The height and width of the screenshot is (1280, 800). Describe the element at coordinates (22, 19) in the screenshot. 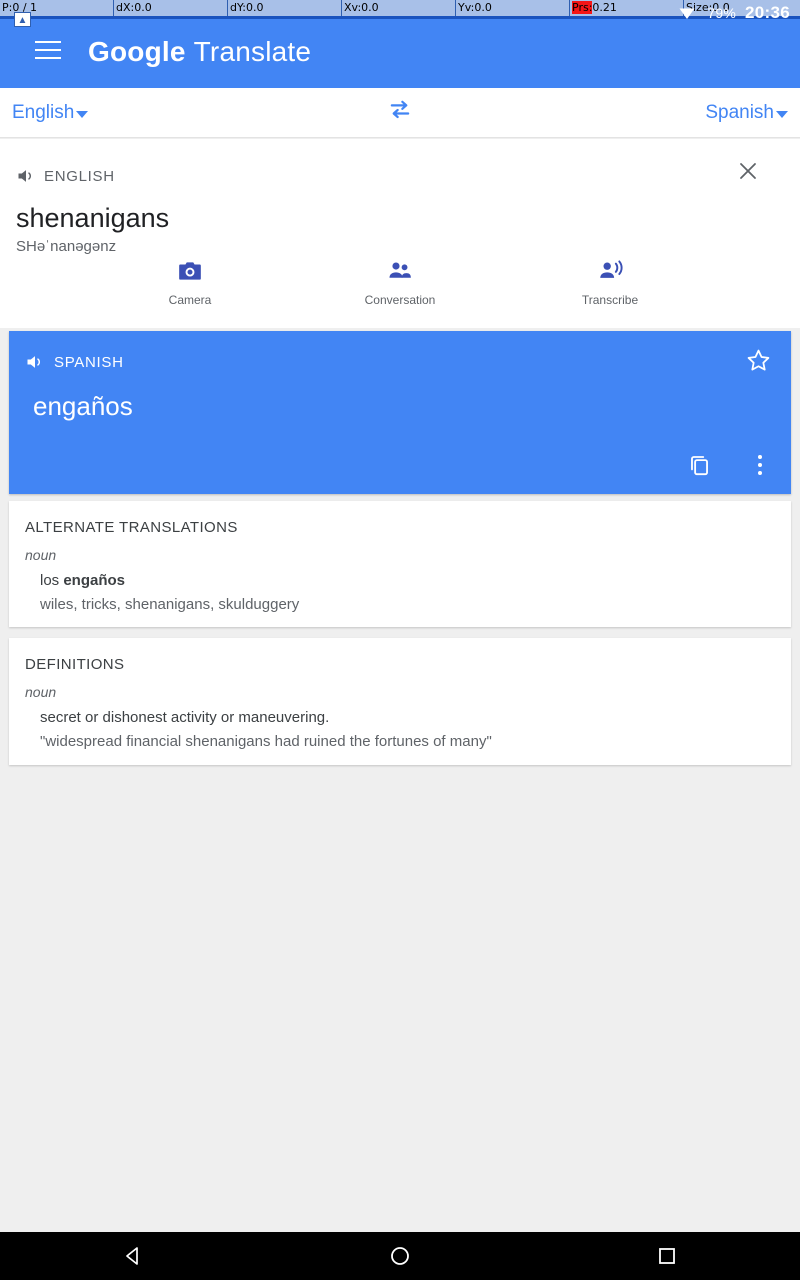

I see `pointer-marker-icon: ▲` at that location.